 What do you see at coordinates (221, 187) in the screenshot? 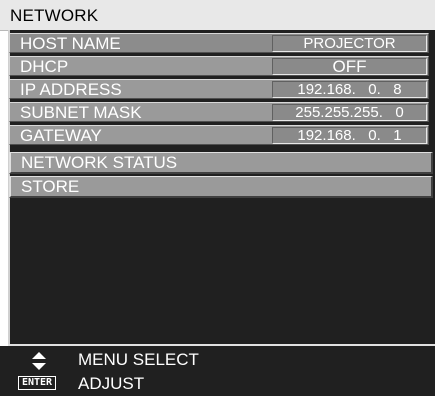
I see `store-button: STORE` at bounding box center [221, 187].